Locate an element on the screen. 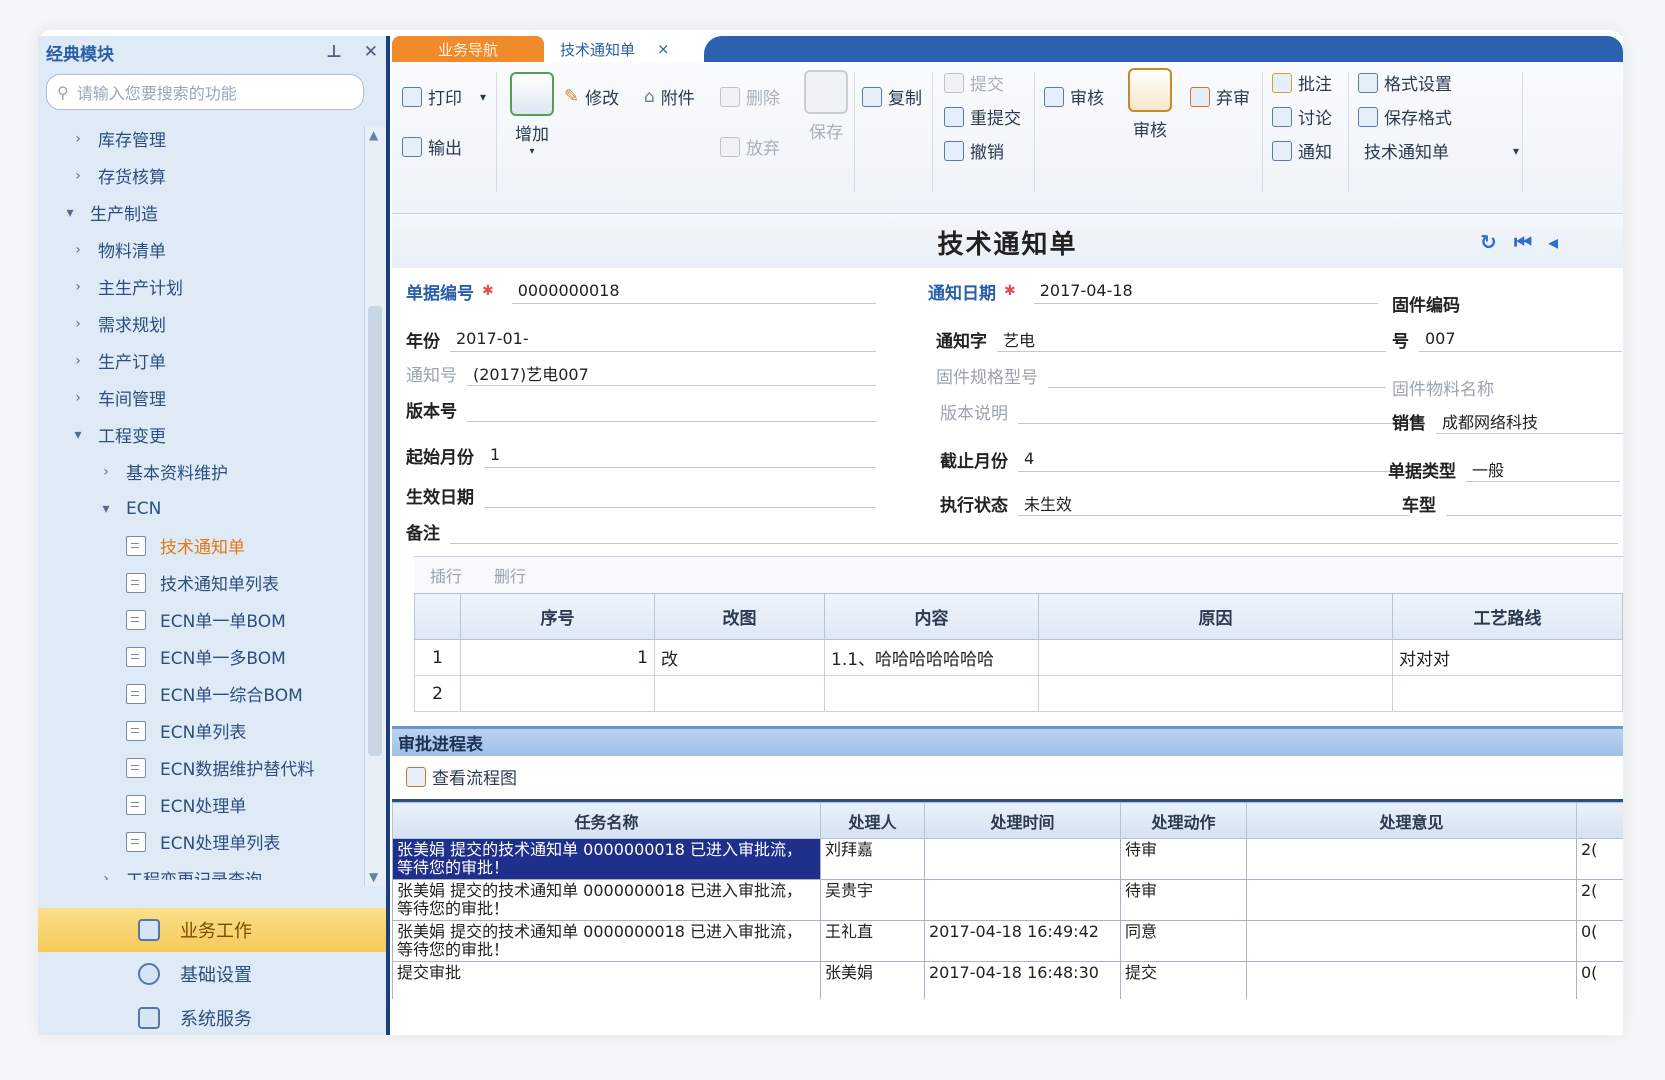 The width and height of the screenshot is (1665, 1080). module-business-work: 业务工作 is located at coordinates (212, 930).